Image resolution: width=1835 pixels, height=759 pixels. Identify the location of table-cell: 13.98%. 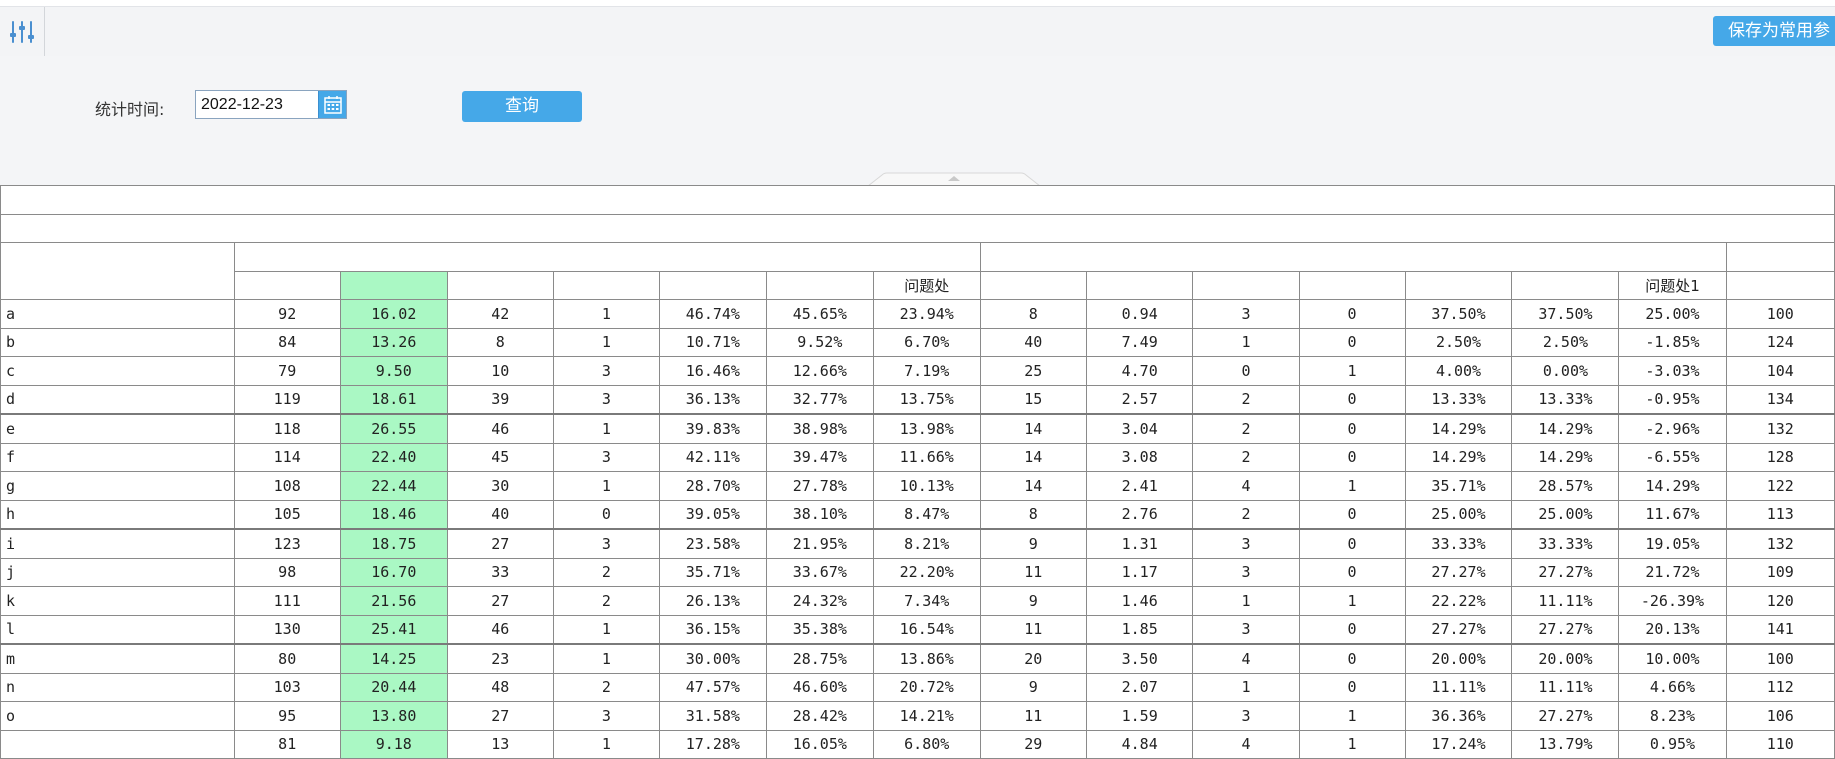
(926, 428).